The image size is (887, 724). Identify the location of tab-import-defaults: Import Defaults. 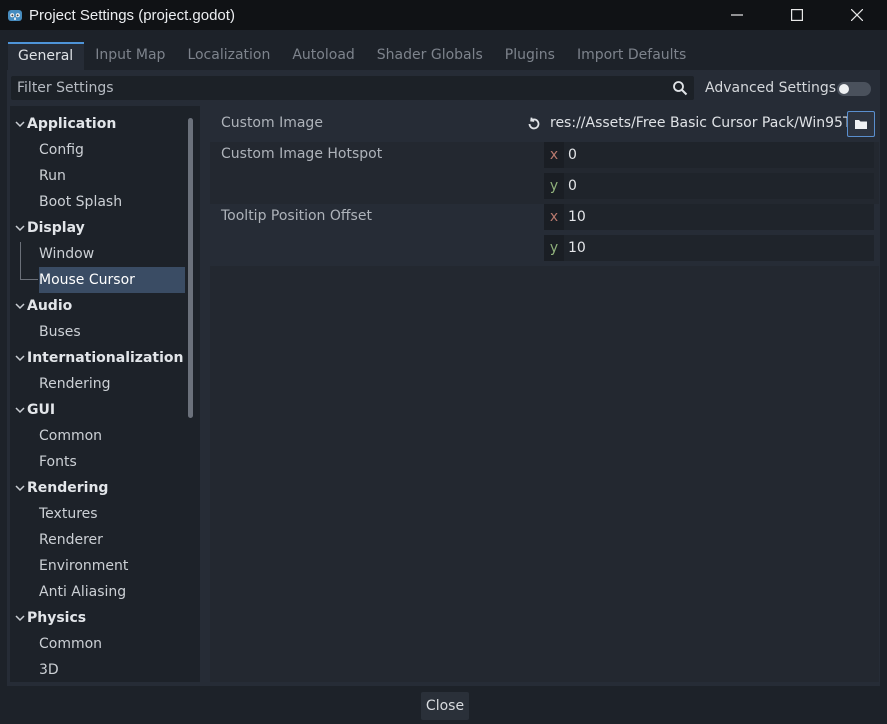
(631, 56).